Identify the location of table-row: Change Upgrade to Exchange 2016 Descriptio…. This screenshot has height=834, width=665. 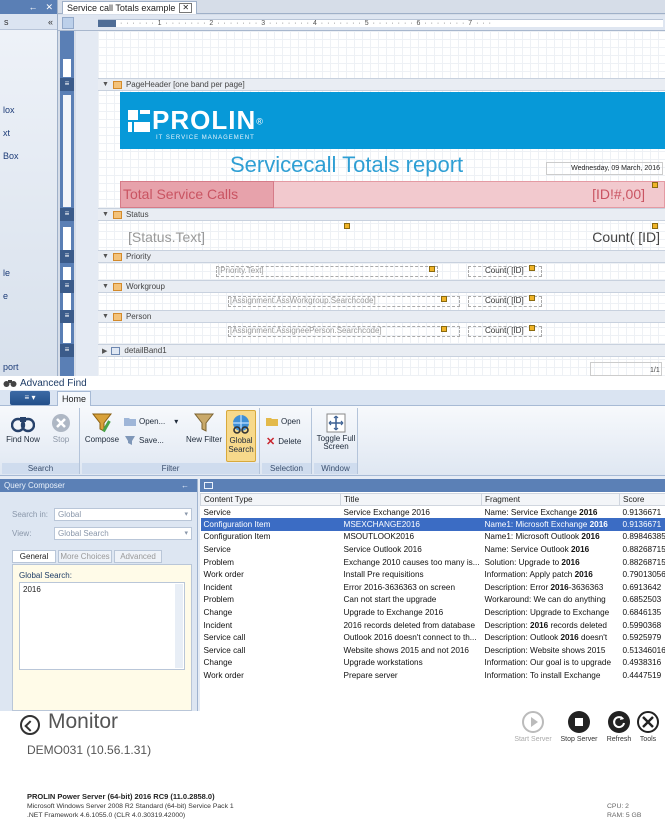
(433, 612).